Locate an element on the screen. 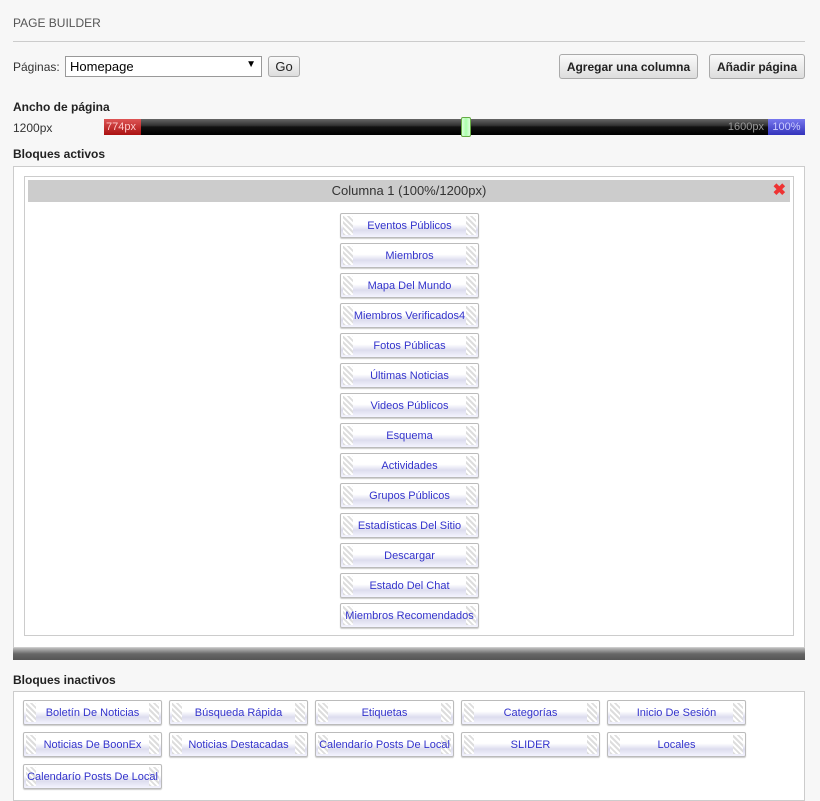 The image size is (820, 801). add-column-button: Agregar una columna is located at coordinates (628, 66).